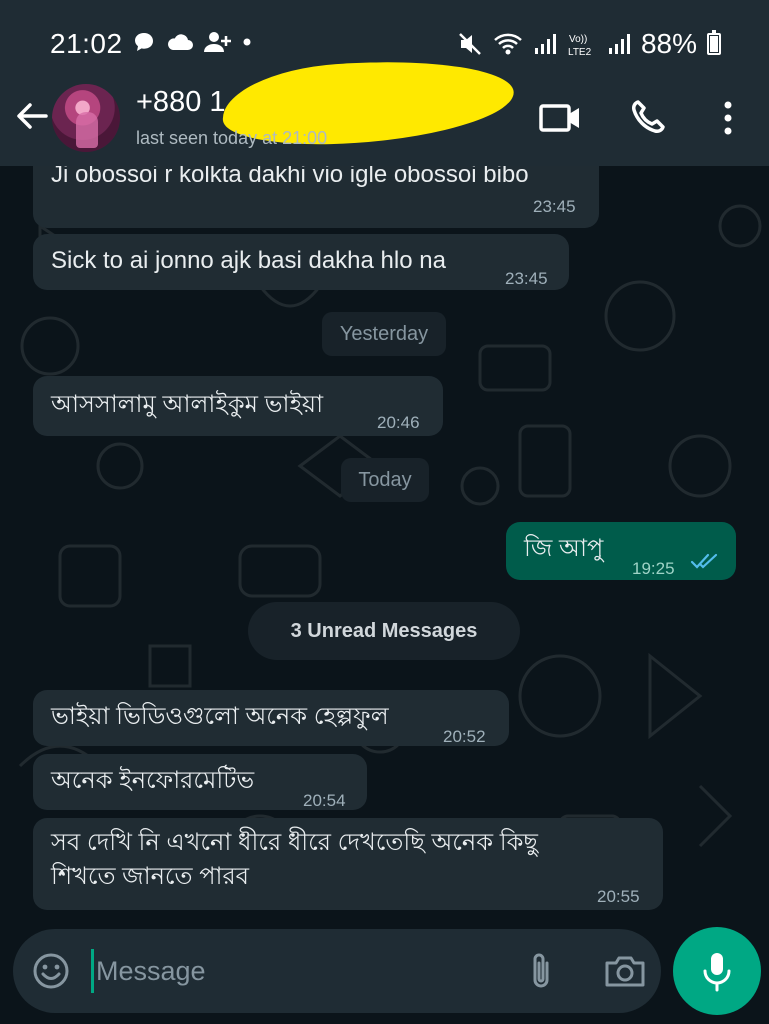 Image resolution: width=769 pixels, height=1024 pixels. I want to click on message-bubble-incoming: অনেক ইনফোরমেটিভ 20:54, so click(200, 782).